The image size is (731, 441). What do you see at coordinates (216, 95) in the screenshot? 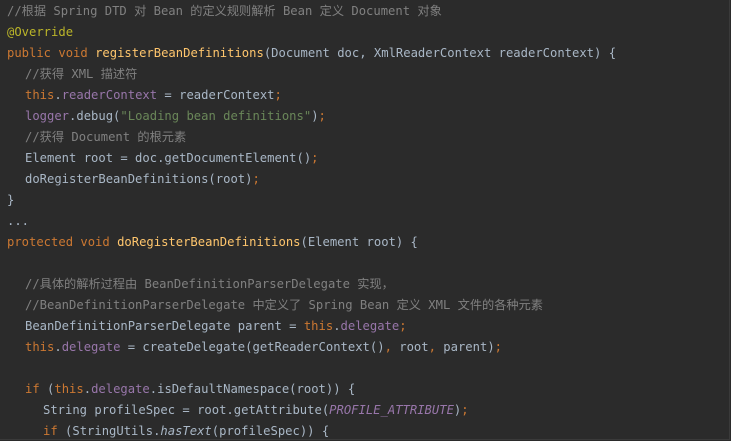
I see `code-token-plain: = readerContext` at bounding box center [216, 95].